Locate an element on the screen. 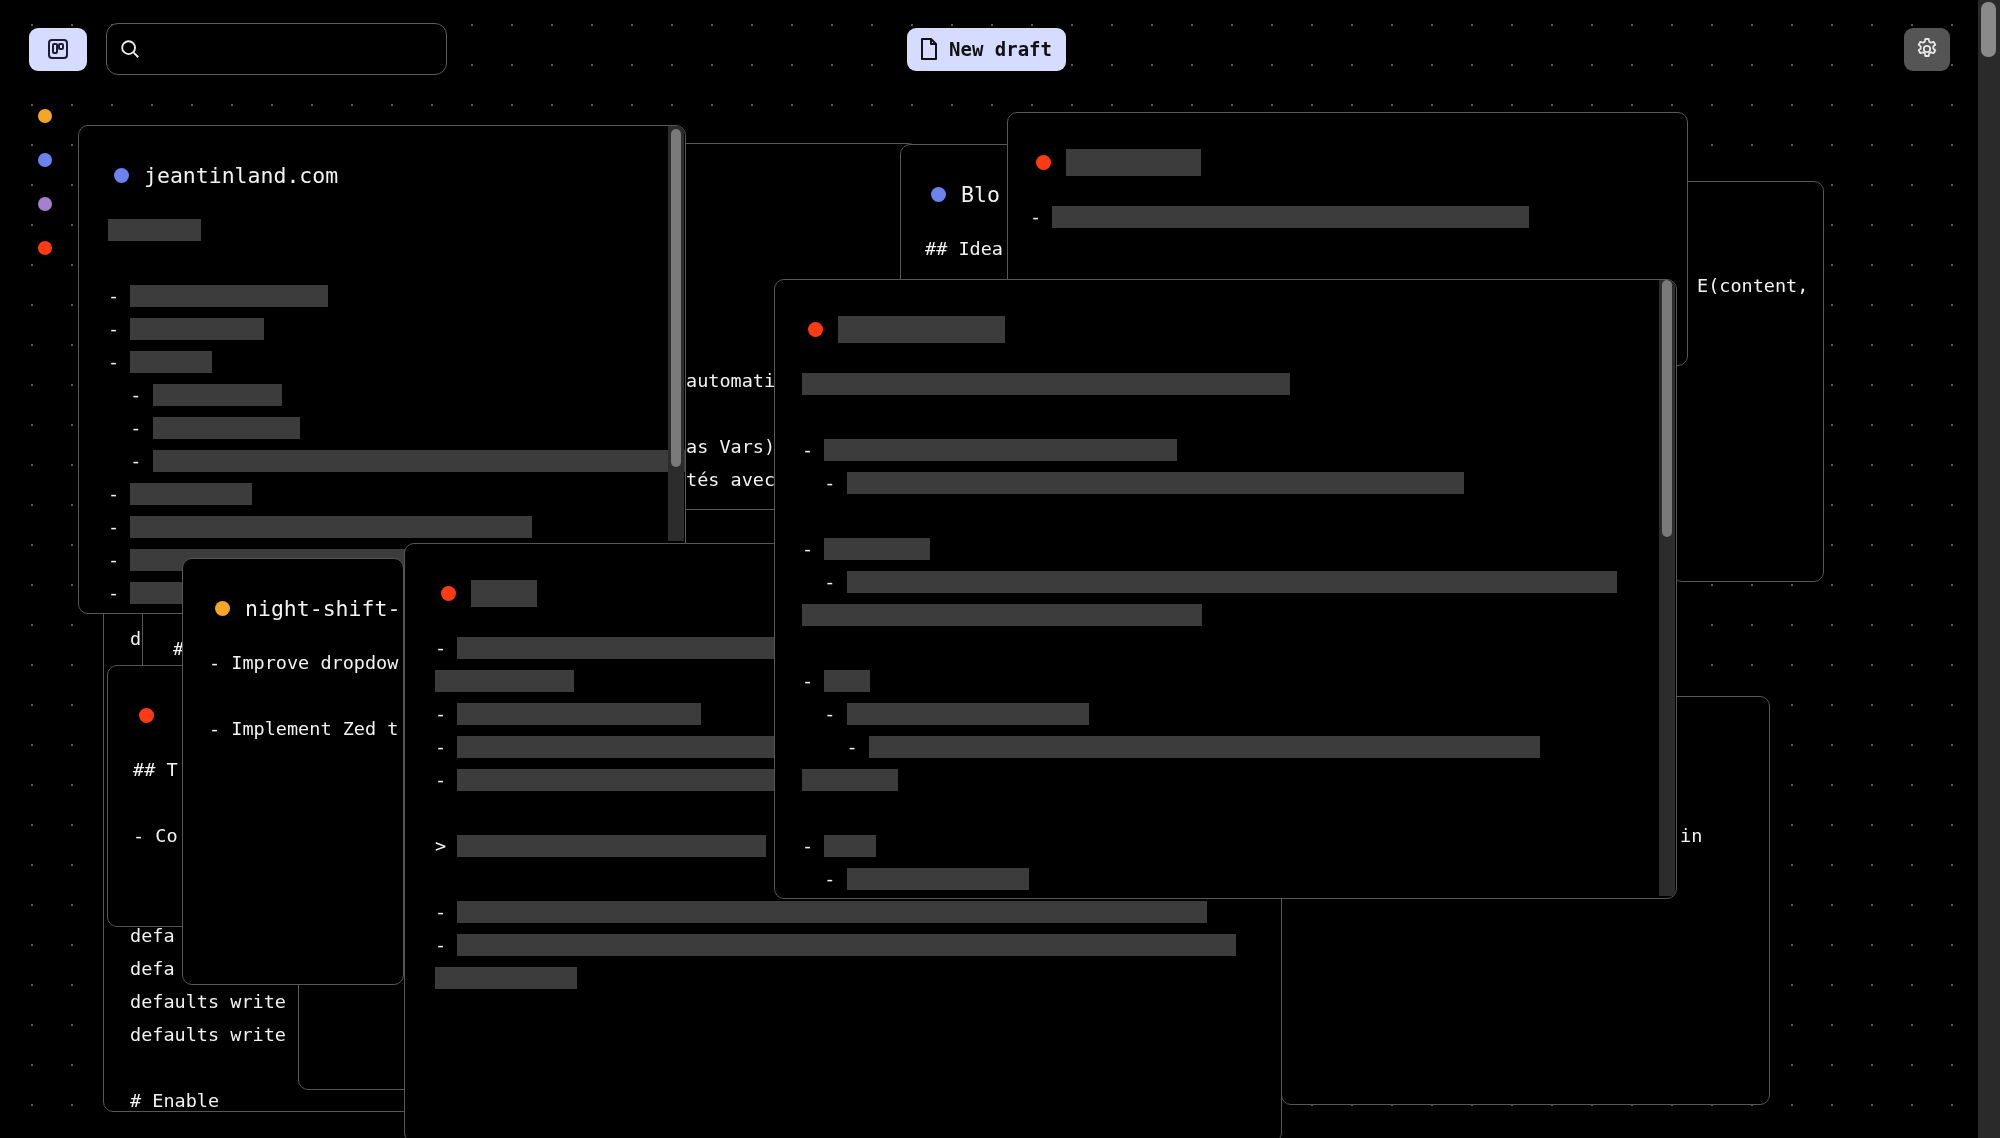 This screenshot has width=2000, height=1138. board-button is located at coordinates (58, 49).